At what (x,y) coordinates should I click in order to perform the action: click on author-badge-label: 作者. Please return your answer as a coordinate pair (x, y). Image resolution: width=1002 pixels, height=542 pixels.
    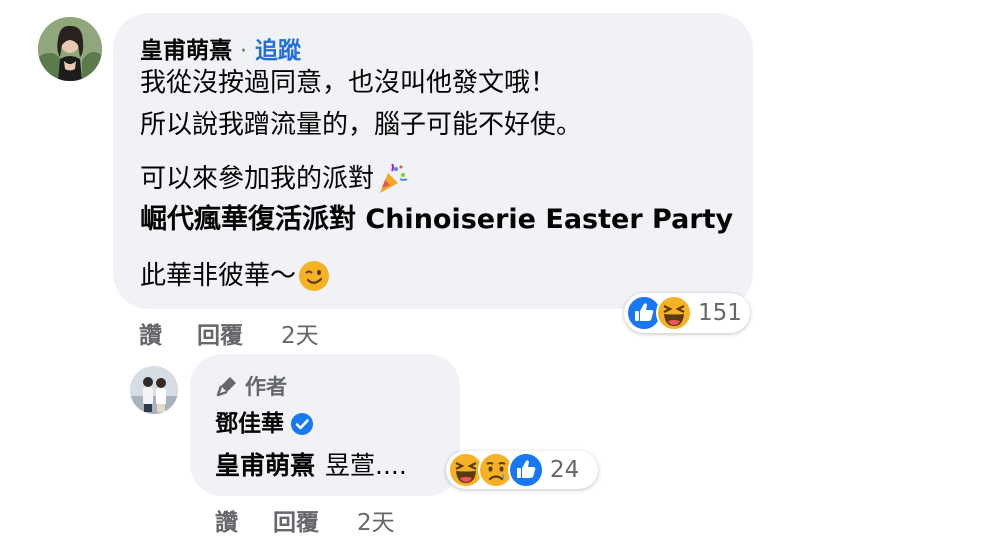
    Looking at the image, I should click on (266, 387).